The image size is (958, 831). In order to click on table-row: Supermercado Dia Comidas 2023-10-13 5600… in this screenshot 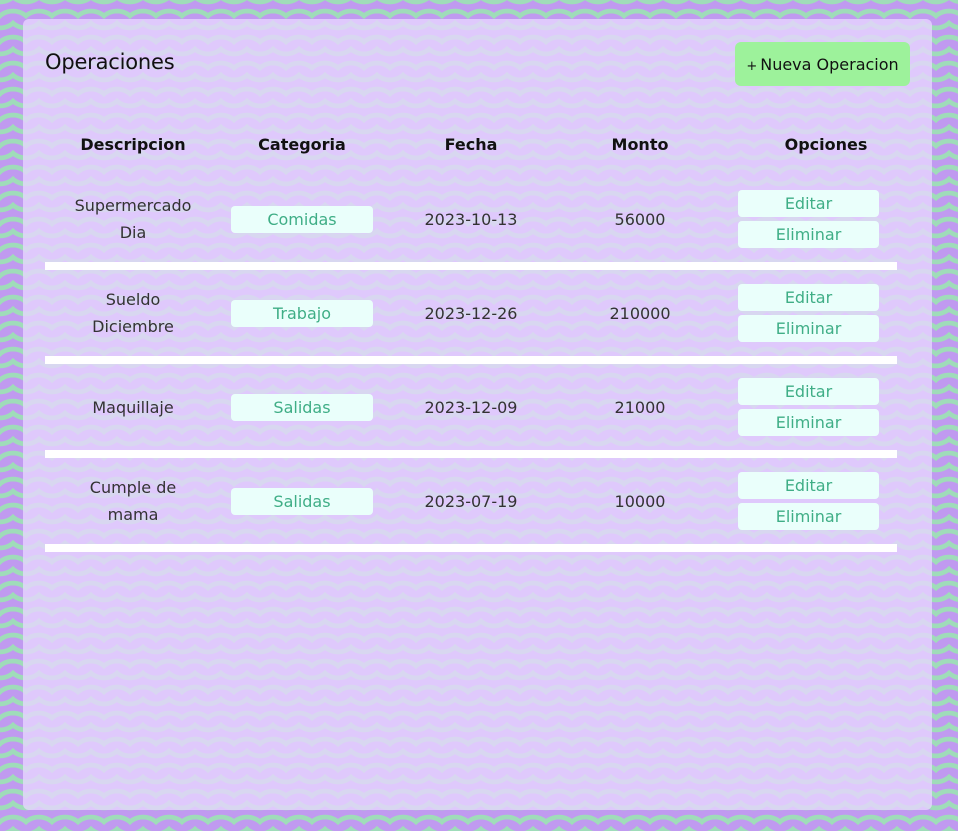, I will do `click(471, 223)`.